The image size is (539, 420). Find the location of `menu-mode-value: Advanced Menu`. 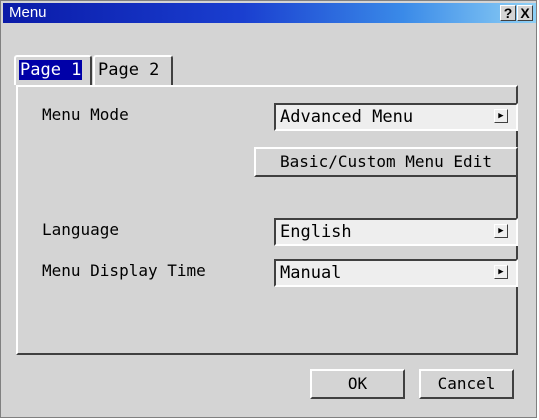

menu-mode-value: Advanced Menu is located at coordinates (347, 117).